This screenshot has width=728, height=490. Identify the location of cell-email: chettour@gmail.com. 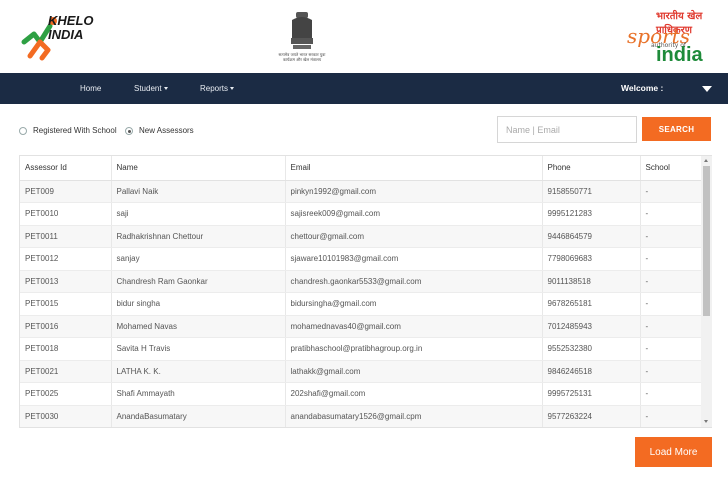
(414, 236).